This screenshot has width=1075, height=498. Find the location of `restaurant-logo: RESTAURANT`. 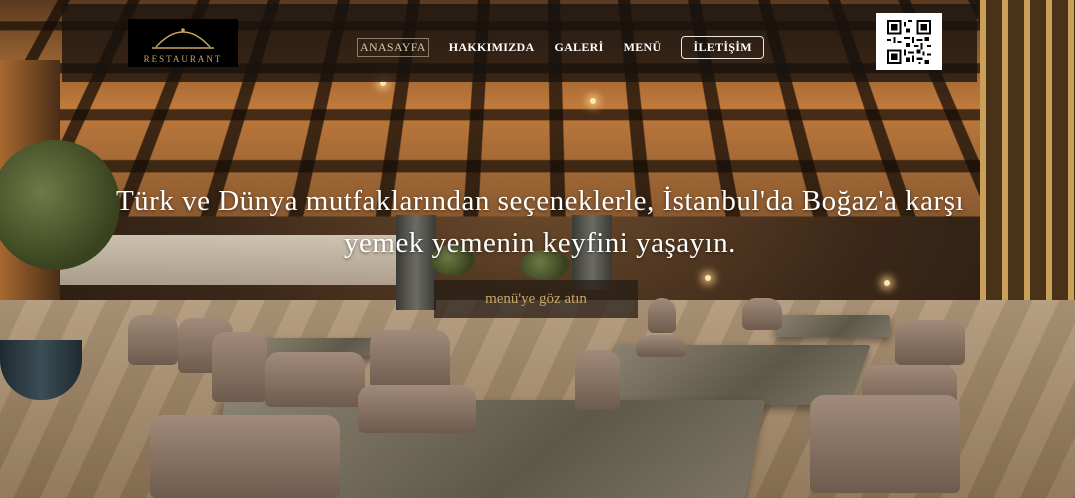

restaurant-logo: RESTAURANT is located at coordinates (183, 43).